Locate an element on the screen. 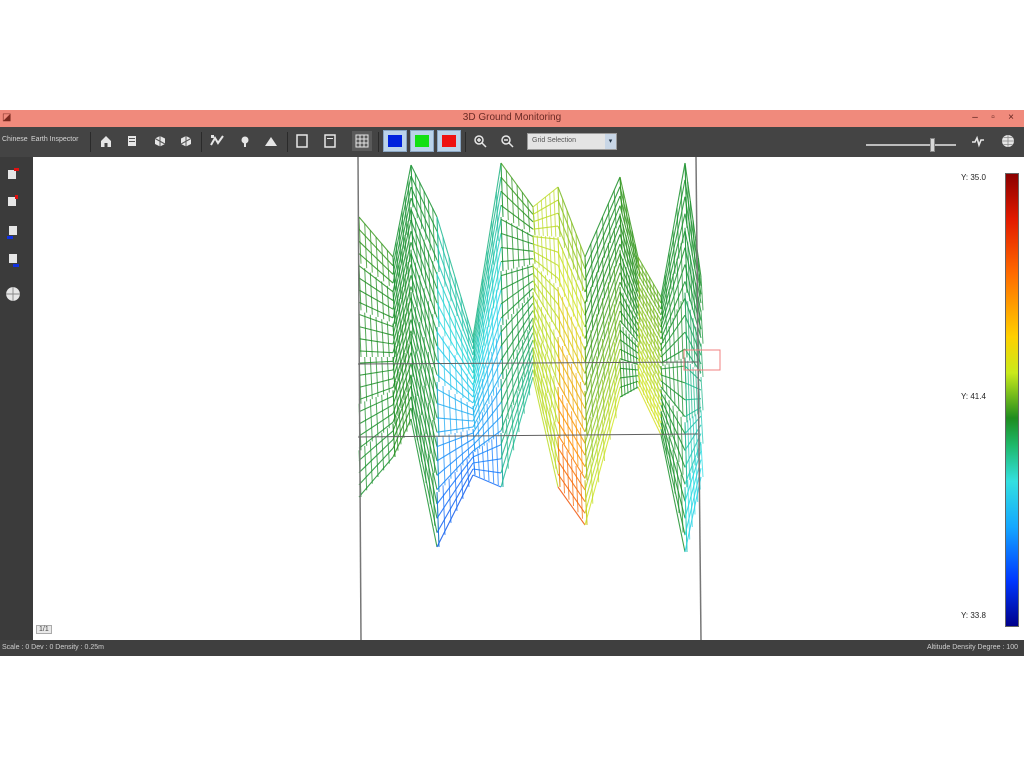  colorbar-min-label: Y: 33.8 is located at coordinates (973, 615).